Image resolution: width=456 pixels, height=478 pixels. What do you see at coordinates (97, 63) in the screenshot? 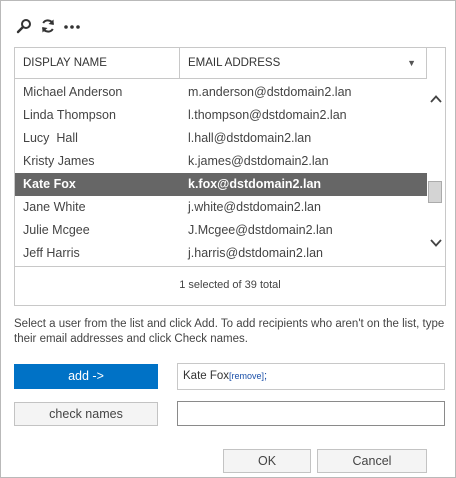
I see `column-header-display-name: DISPLAY NAME` at bounding box center [97, 63].